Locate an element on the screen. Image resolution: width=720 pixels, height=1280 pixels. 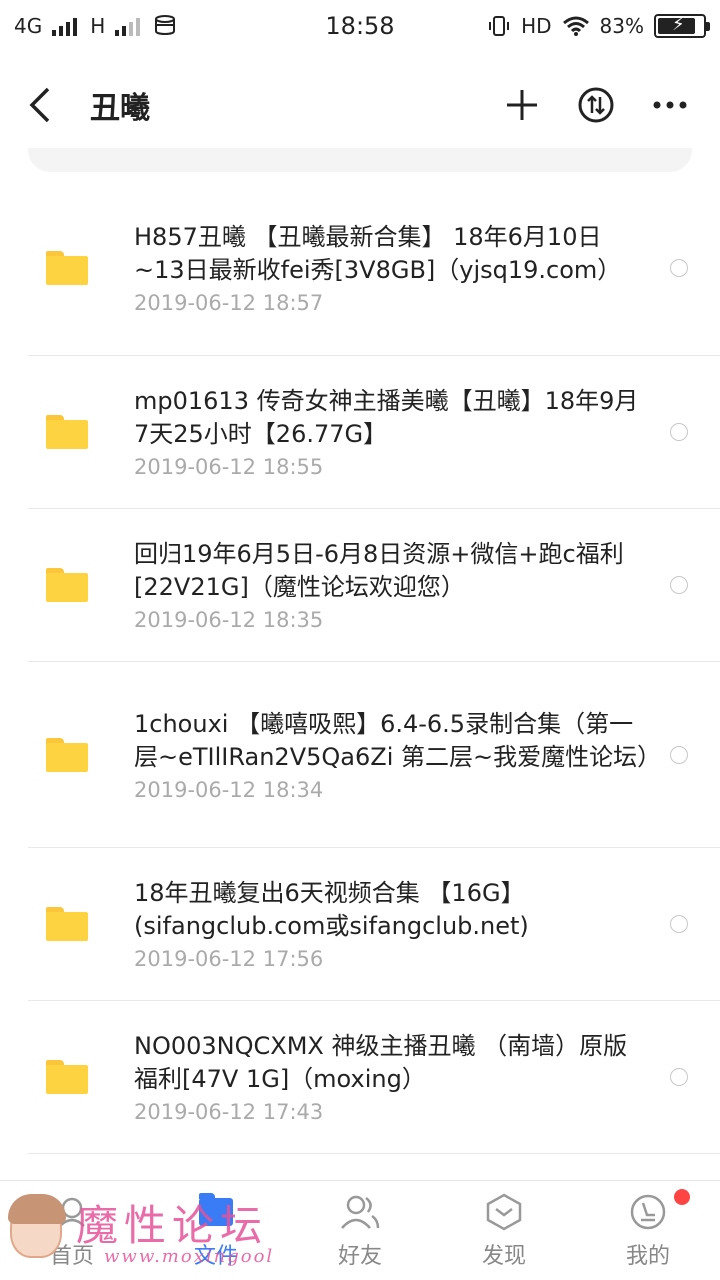
friends-icon is located at coordinates (360, 1212).